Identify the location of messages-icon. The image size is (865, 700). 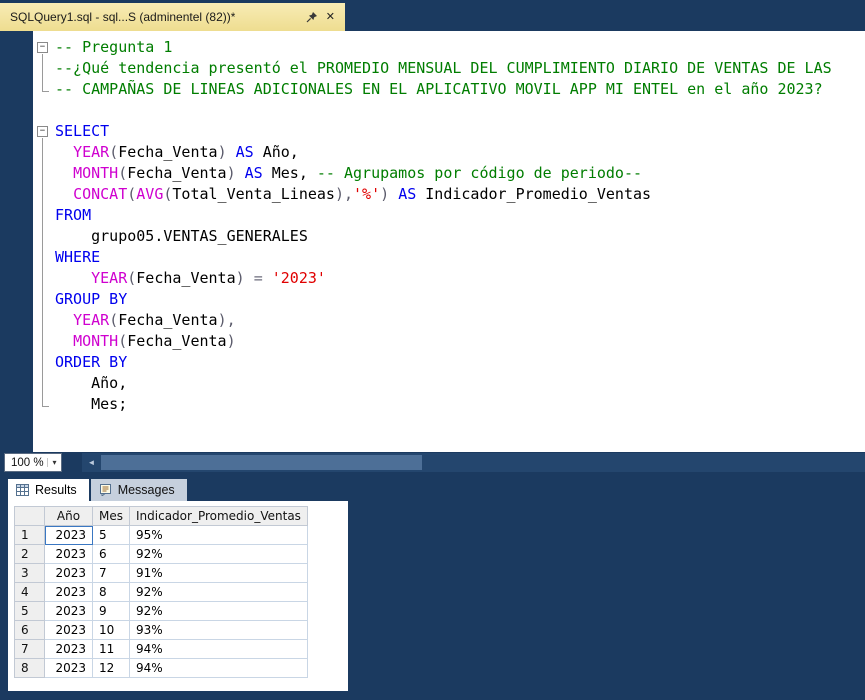
(105, 490).